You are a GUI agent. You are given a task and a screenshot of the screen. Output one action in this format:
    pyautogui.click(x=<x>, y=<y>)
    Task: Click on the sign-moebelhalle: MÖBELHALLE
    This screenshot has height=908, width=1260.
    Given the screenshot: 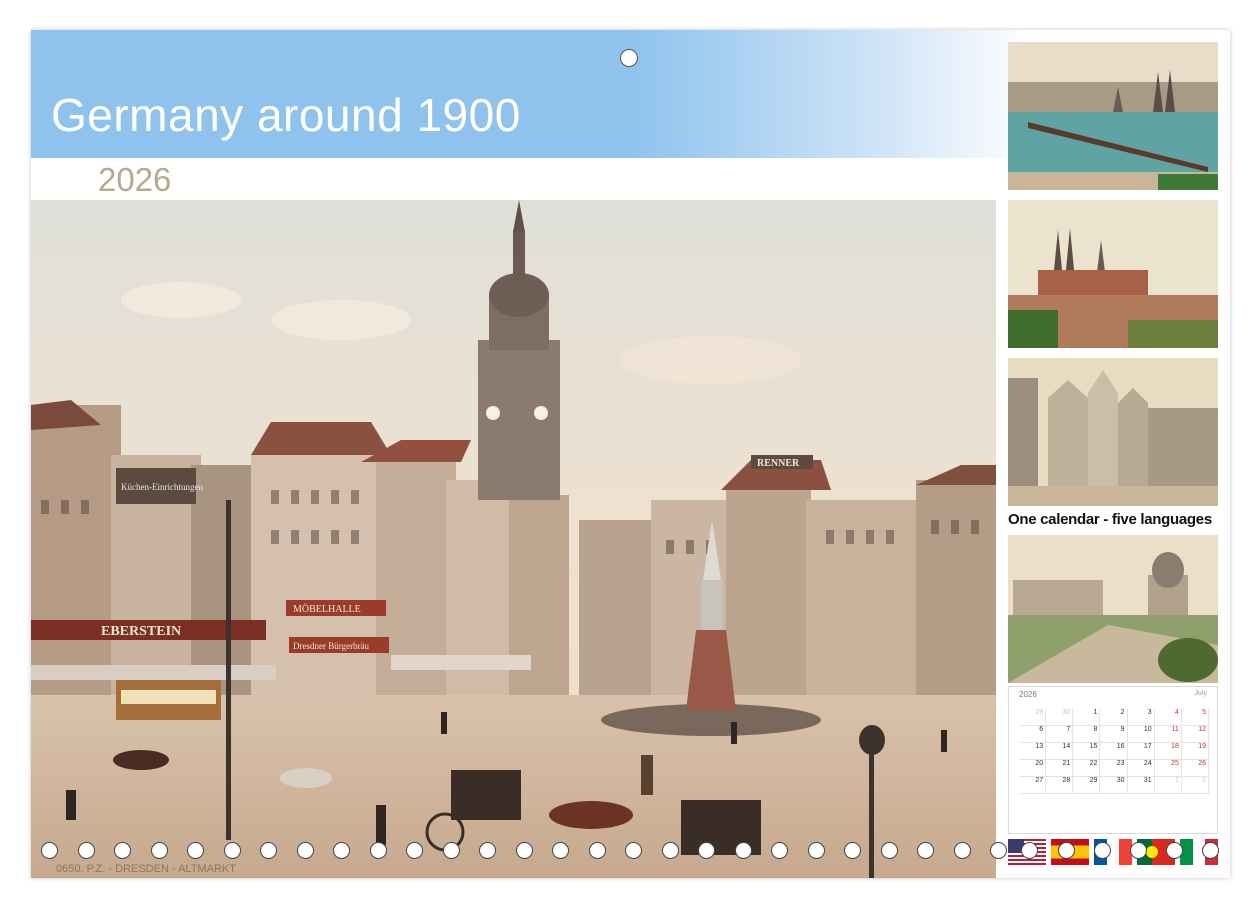 What is the action you would take?
    pyautogui.click(x=327, y=609)
    